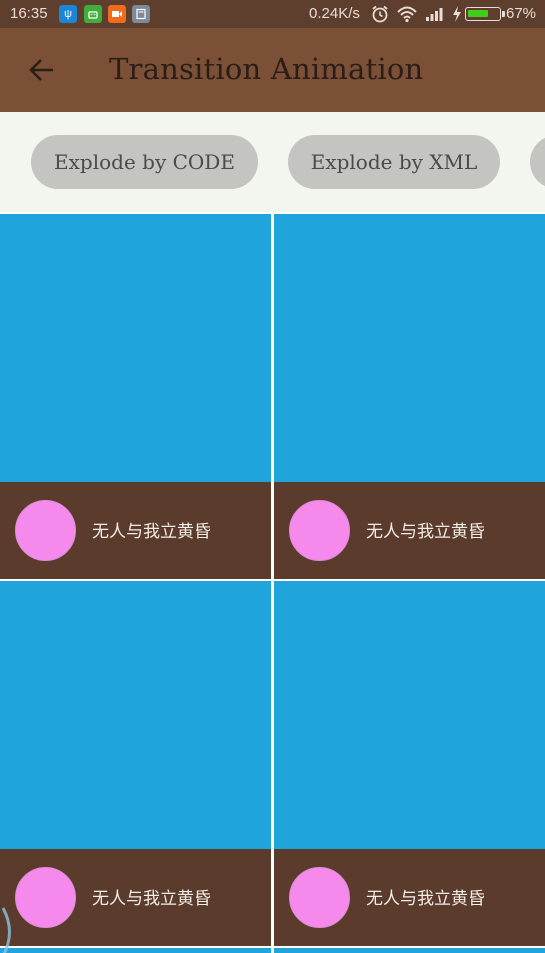  What do you see at coordinates (272, 162) in the screenshot?
I see `button-strip: Explode by CODE Explode by XML` at bounding box center [272, 162].